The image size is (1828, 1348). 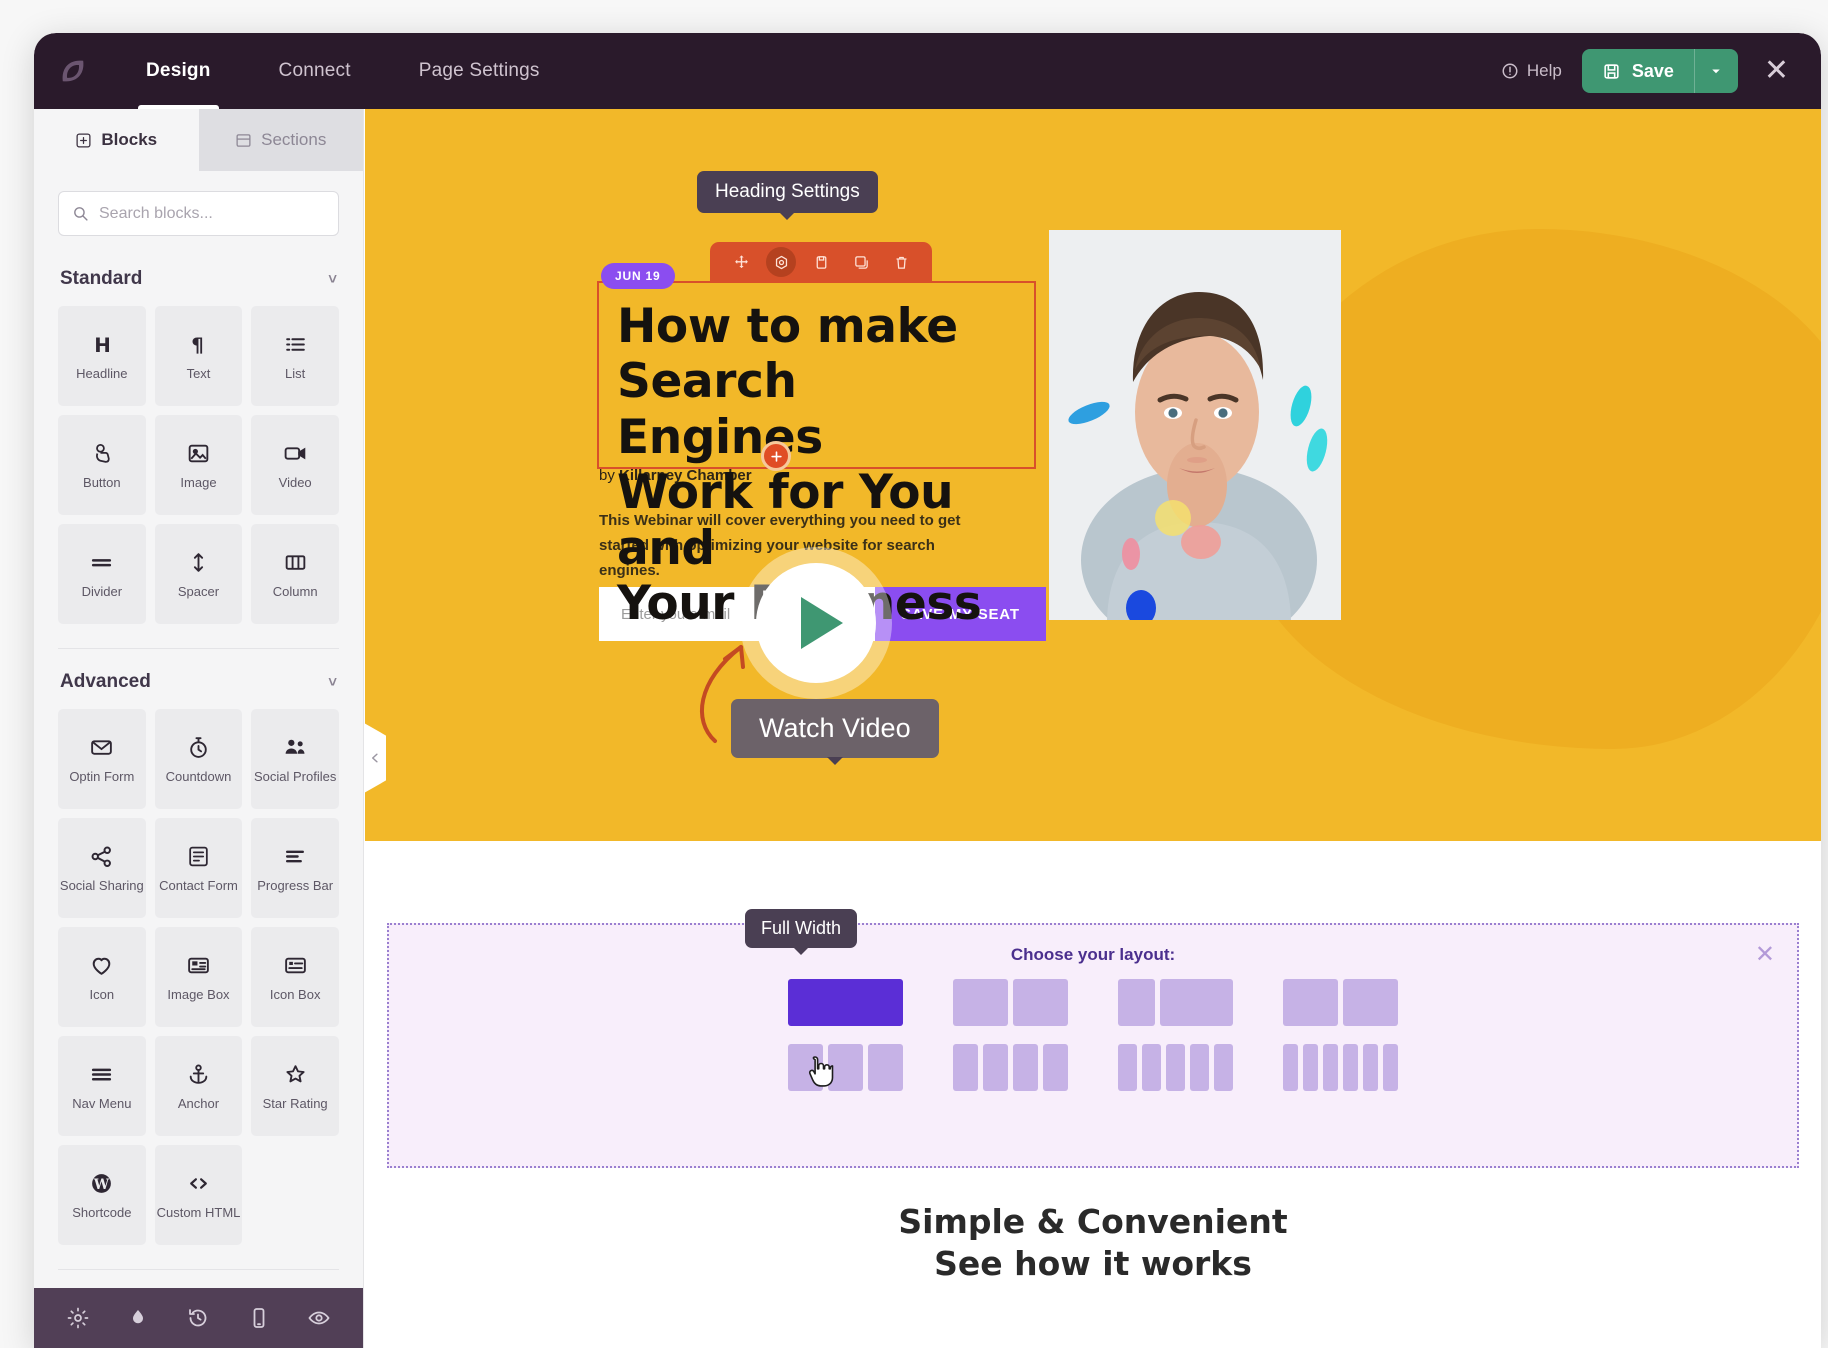 I want to click on block-divider: Divider, so click(x=102, y=574).